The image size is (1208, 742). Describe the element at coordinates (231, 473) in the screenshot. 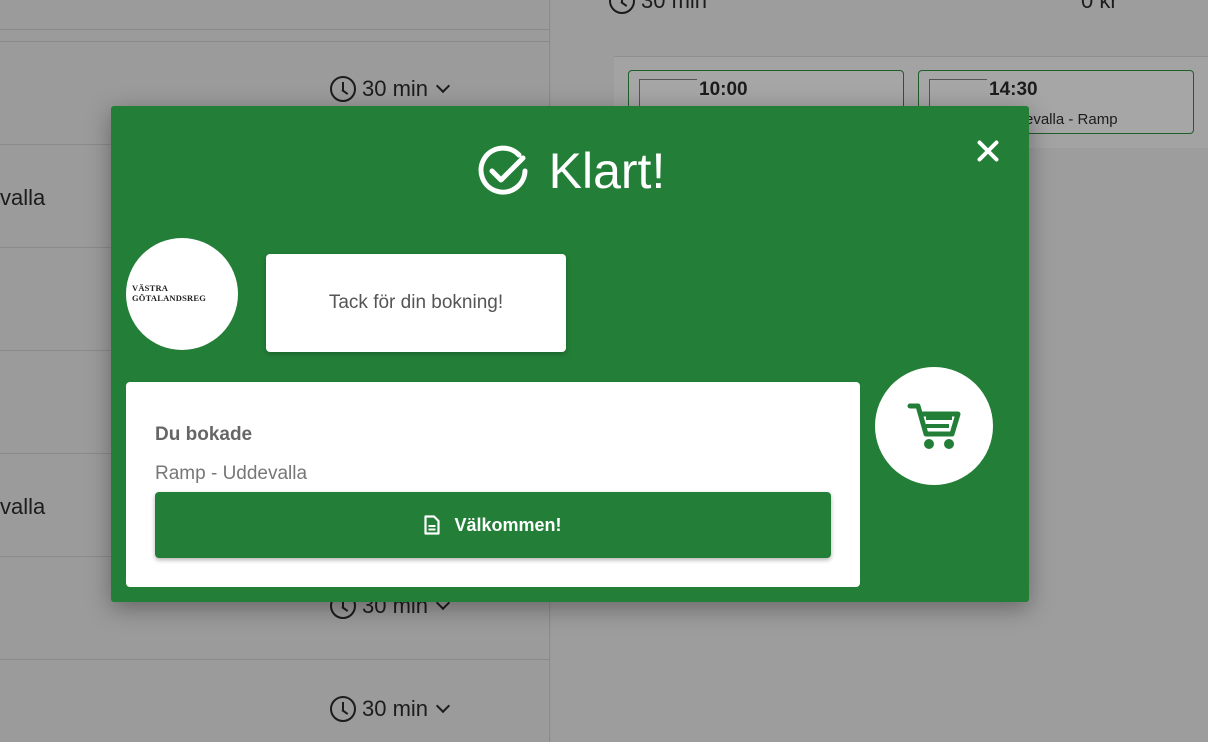

I see `summary-detail: Ramp - Uddevalla` at that location.